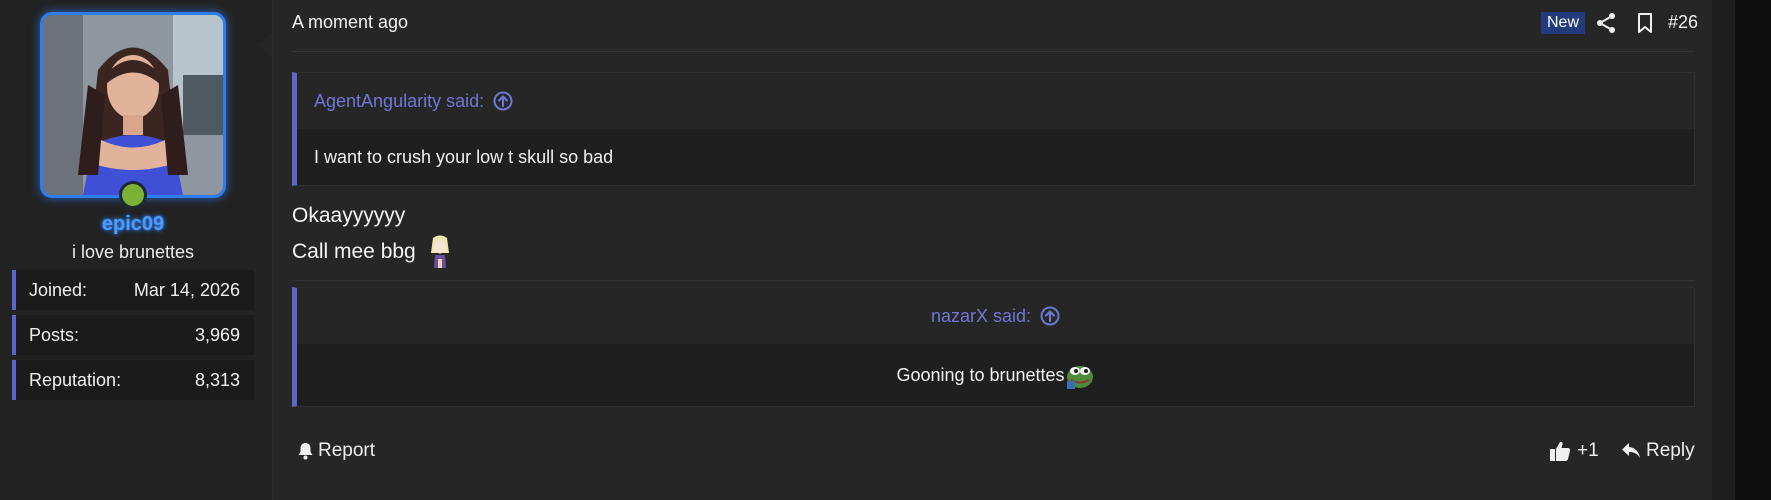  I want to click on stat-posts: Posts: 3,969, so click(133, 335).